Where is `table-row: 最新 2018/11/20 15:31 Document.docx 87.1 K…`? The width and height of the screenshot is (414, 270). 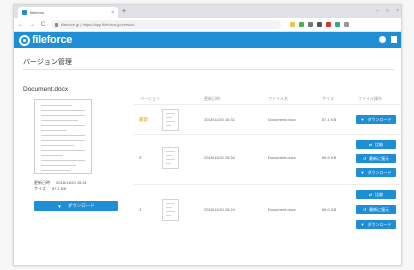
table-row: 最新 2018/11/20 15:31 Document.docx 87.1 K… is located at coordinates (267, 119).